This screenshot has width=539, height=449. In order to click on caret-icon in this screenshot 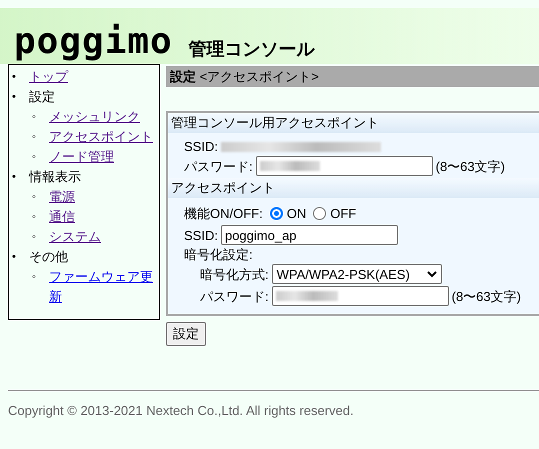, I will do `click(431, 274)`.